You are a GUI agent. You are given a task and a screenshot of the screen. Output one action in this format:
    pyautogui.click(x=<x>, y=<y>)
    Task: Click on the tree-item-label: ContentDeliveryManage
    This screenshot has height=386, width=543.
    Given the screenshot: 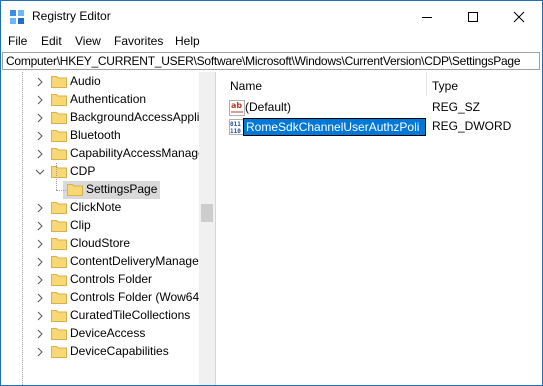 What is the action you would take?
    pyautogui.click(x=134, y=261)
    